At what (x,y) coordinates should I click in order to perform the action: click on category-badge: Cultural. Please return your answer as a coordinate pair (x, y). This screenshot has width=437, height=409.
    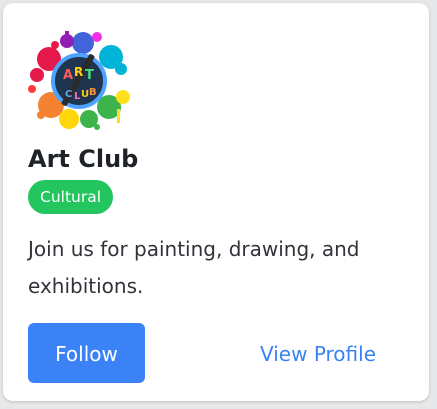
    Looking at the image, I should click on (71, 197).